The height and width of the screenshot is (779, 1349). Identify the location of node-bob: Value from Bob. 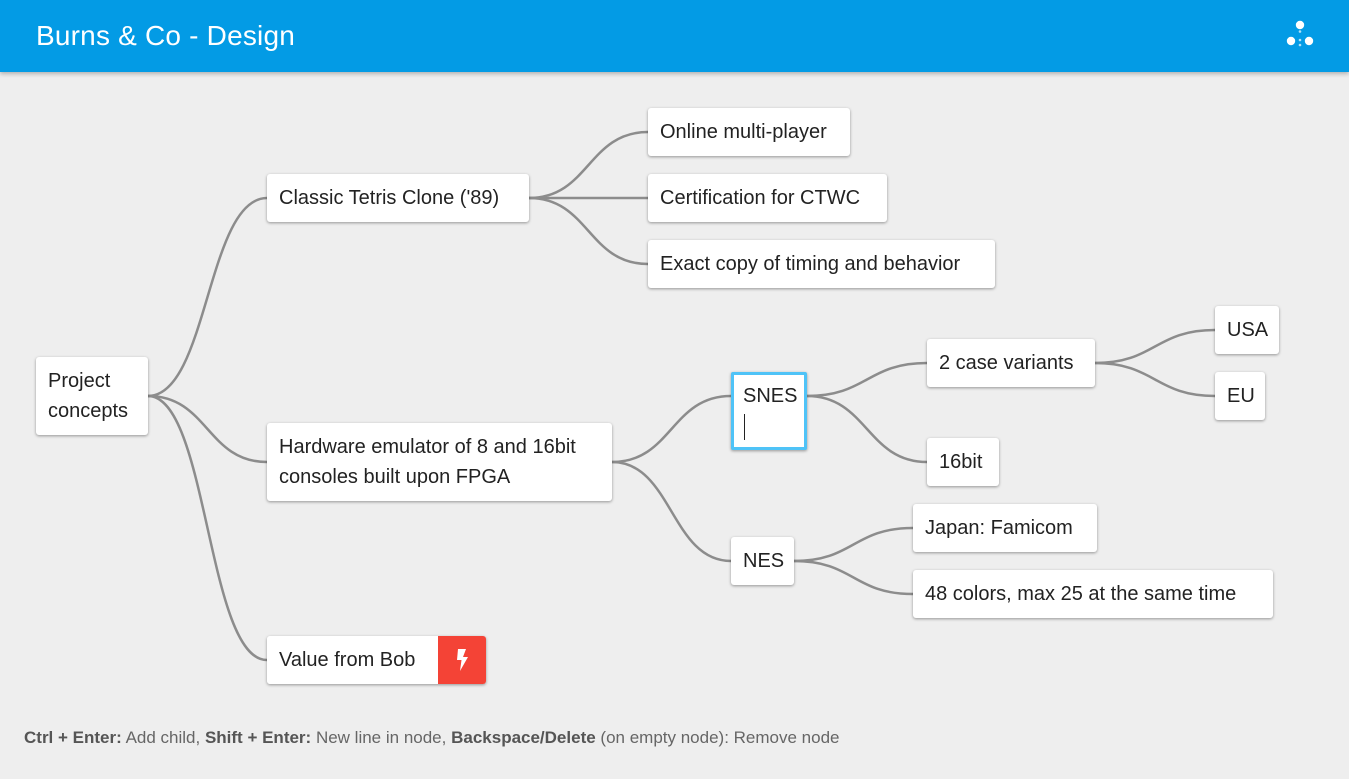
(376, 660).